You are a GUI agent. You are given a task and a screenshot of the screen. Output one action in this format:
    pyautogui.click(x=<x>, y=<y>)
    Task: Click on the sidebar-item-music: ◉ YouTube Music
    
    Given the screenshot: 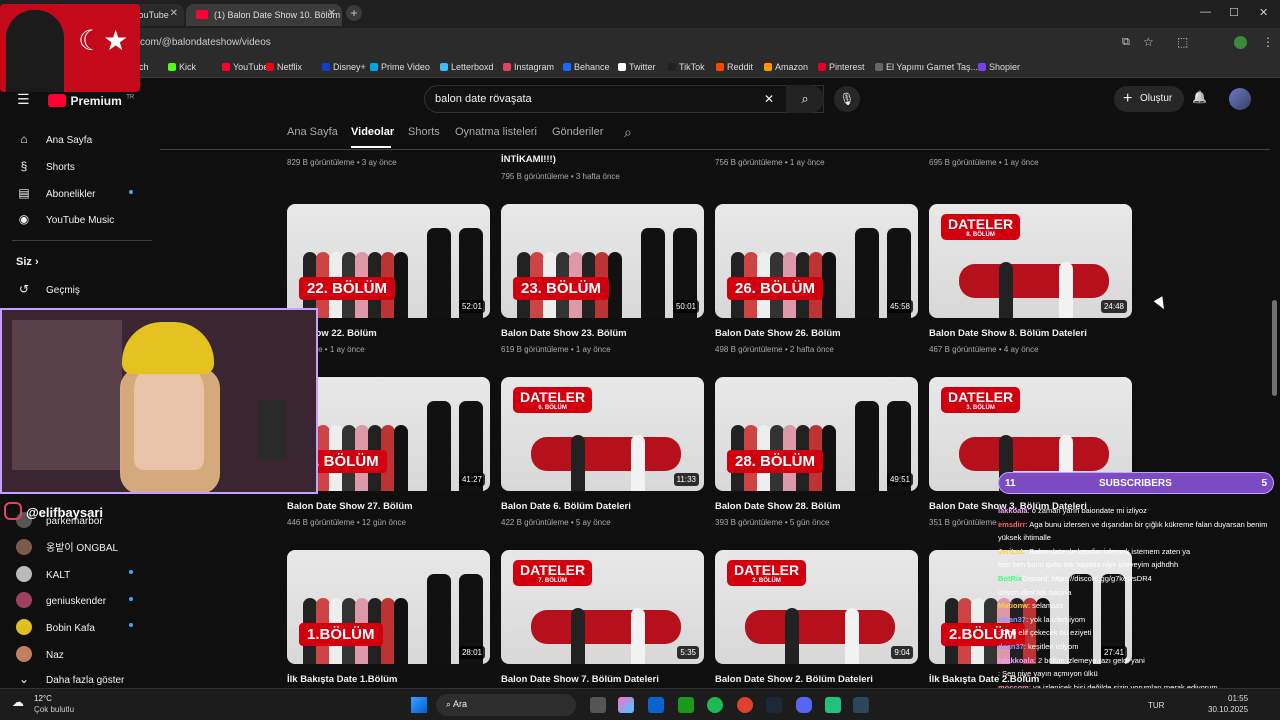 What is the action you would take?
    pyautogui.click(x=65, y=219)
    